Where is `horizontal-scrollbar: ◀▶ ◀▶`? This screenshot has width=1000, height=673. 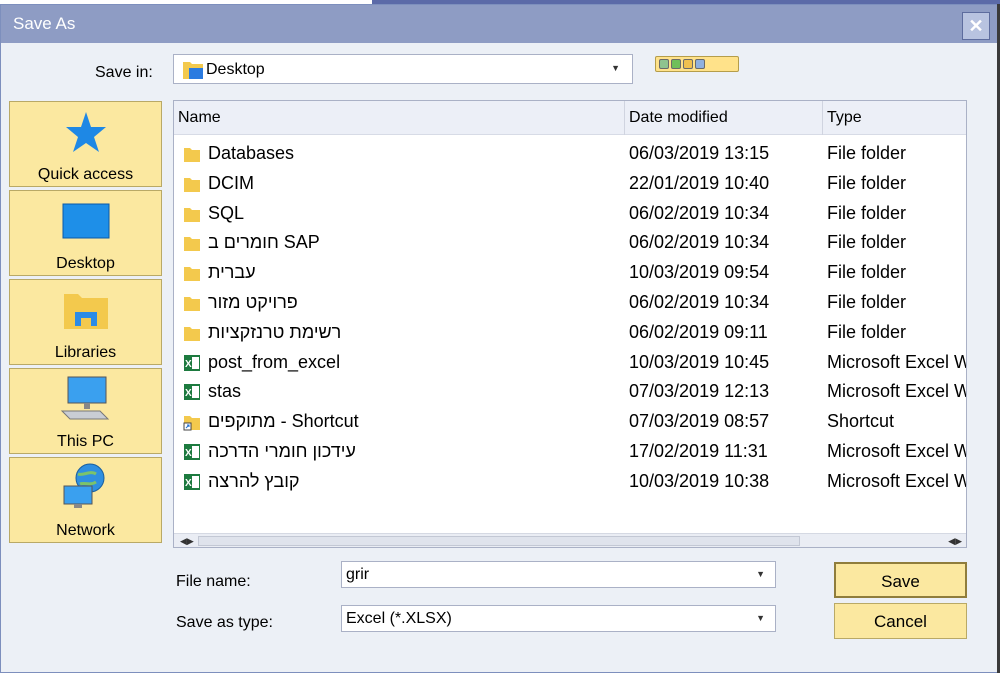
horizontal-scrollbar: ◀▶ ◀▶ is located at coordinates (570, 540).